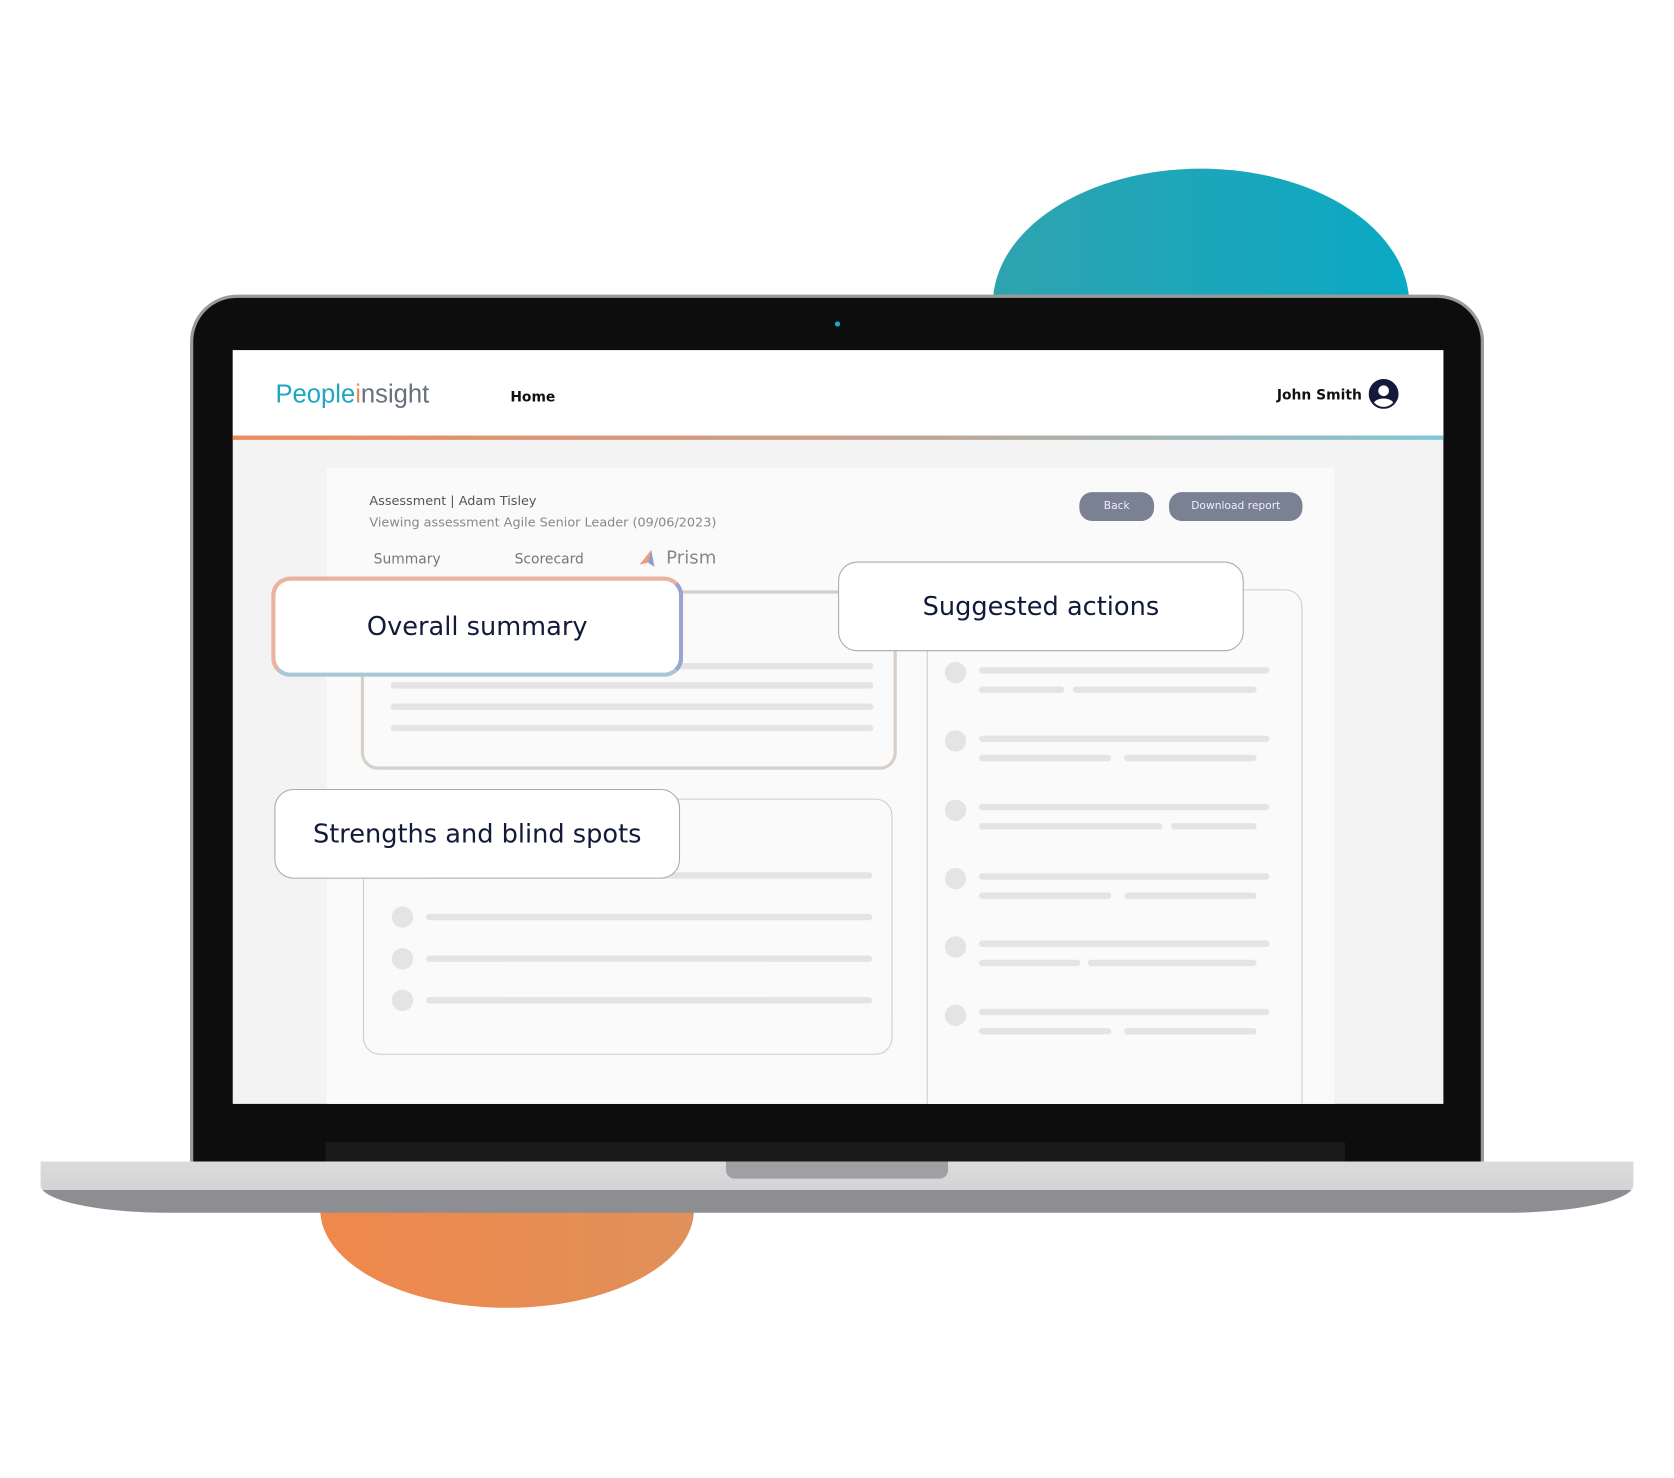  Describe the element at coordinates (837, 1170) in the screenshot. I see `laptop-notch` at that location.